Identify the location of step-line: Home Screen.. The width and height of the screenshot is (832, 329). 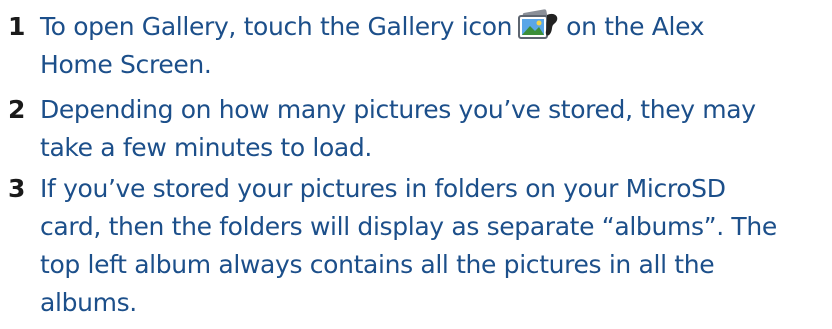
(126, 64).